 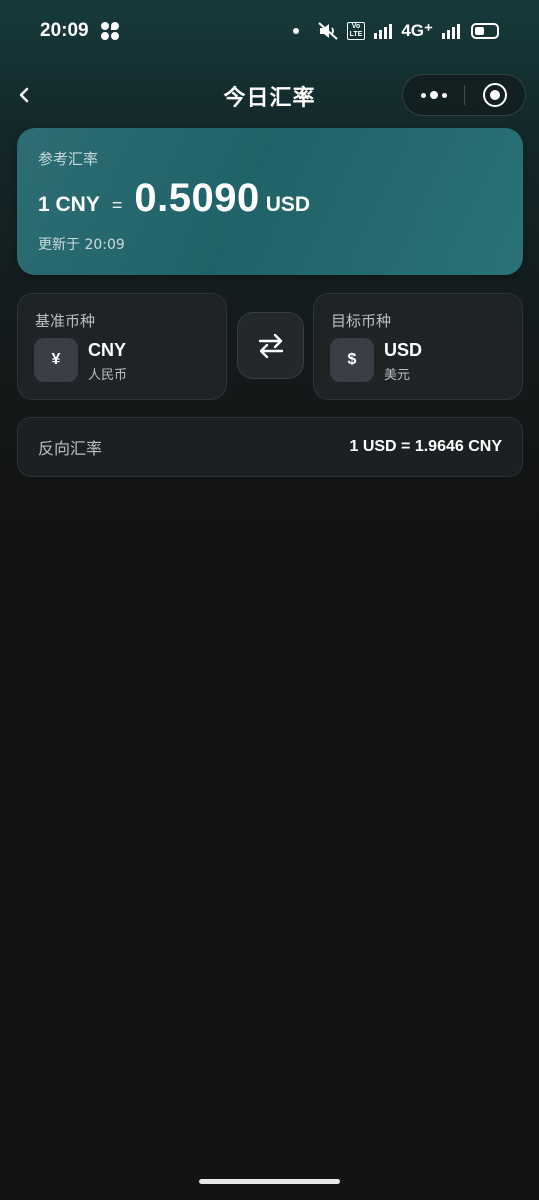 I want to click on target-currency-label: 目标币种, so click(x=361, y=321).